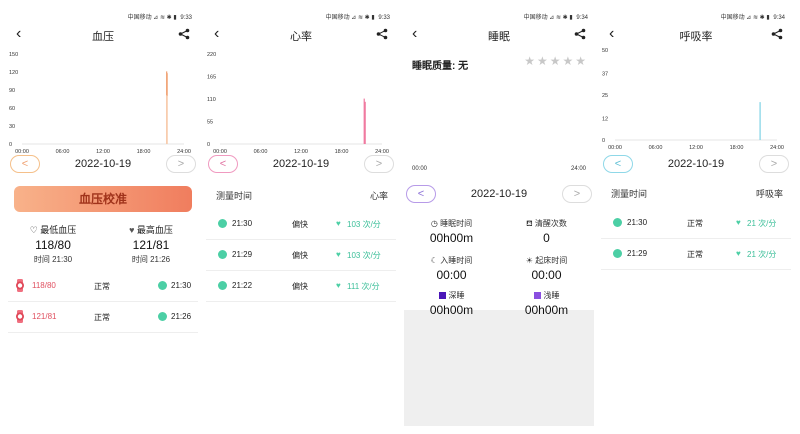 This screenshot has width=800, height=434. Describe the element at coordinates (537, 296) in the screenshot. I see `light-sleep-legend-icon` at that location.